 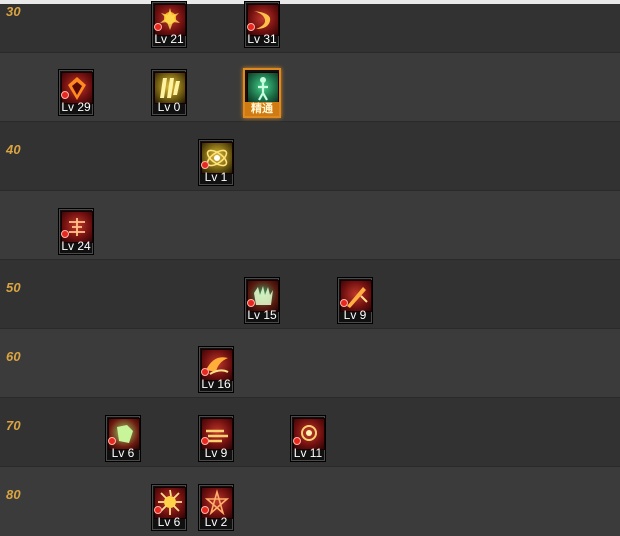 I want to click on skill-level: Lv 11, so click(x=308, y=453).